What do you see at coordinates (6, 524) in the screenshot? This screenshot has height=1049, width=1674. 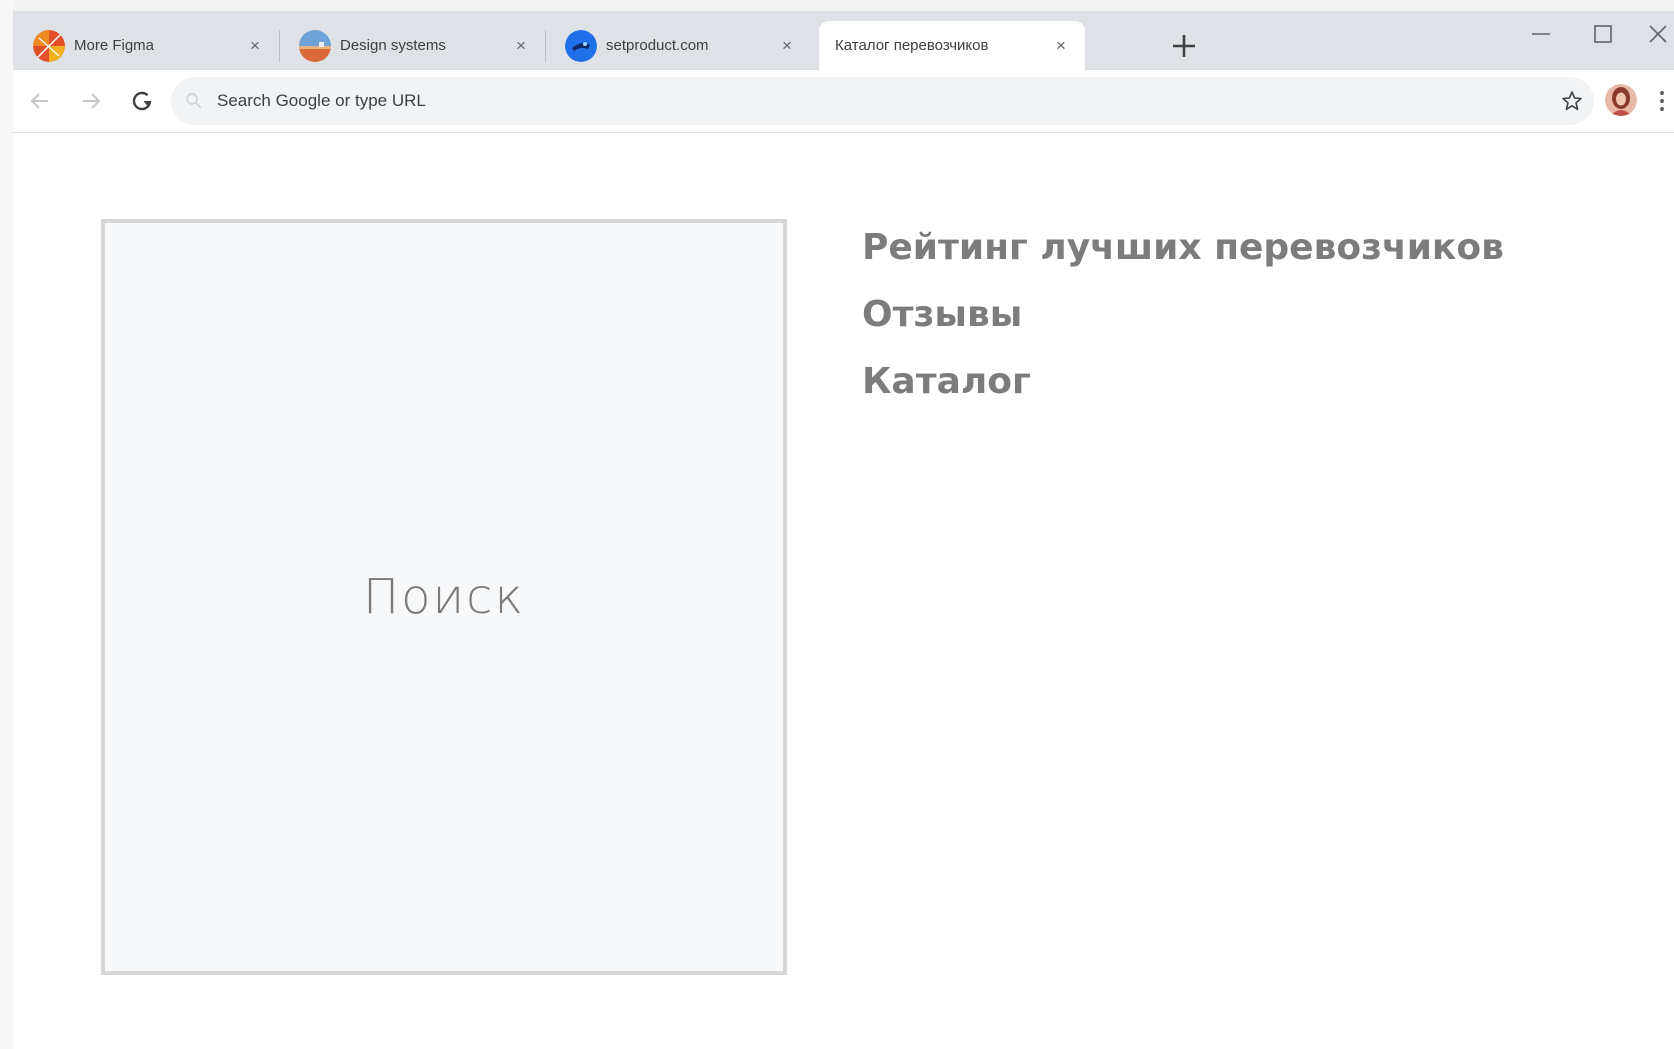 I see `window-left-edge` at bounding box center [6, 524].